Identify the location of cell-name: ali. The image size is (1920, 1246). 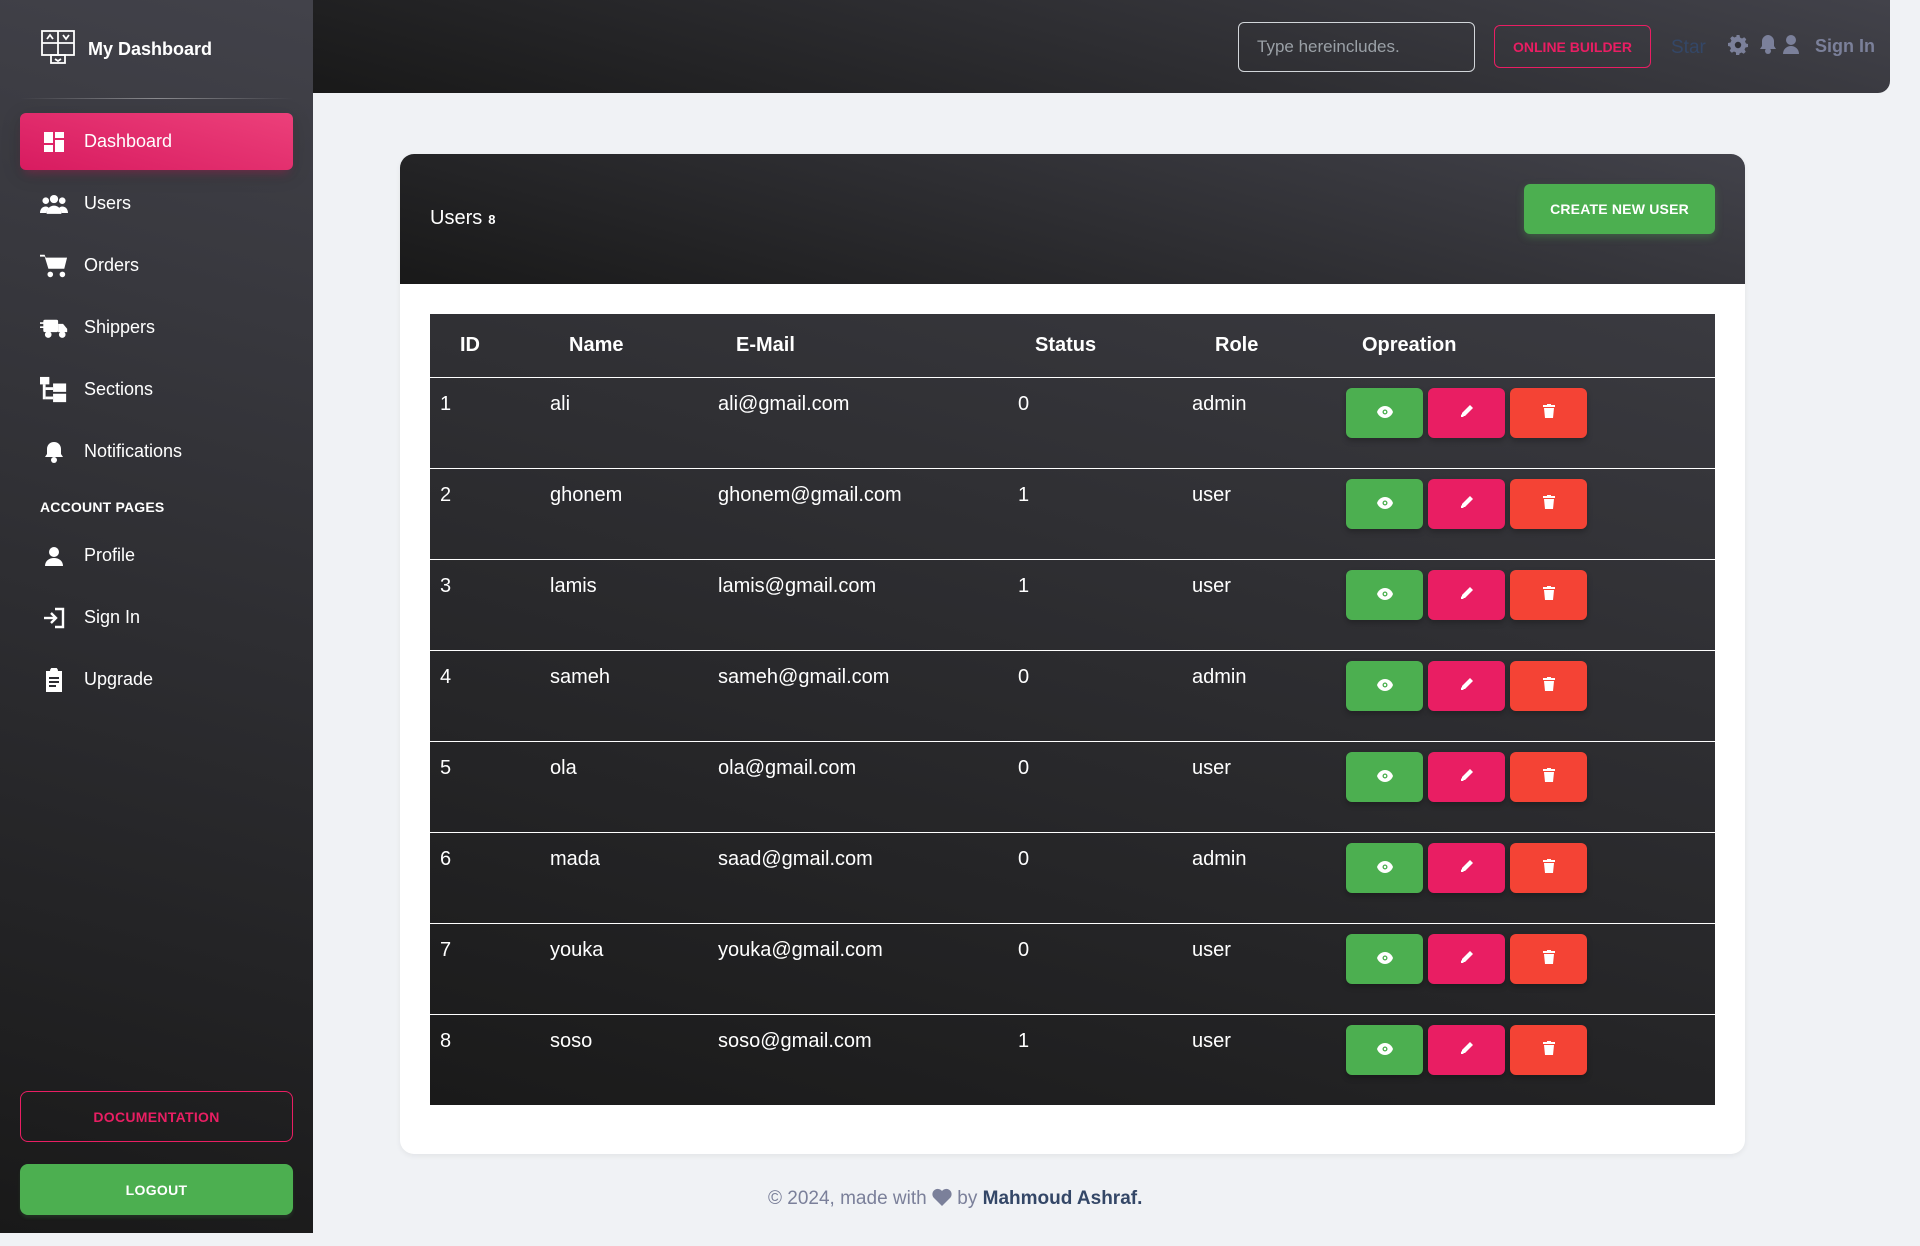
(631, 423).